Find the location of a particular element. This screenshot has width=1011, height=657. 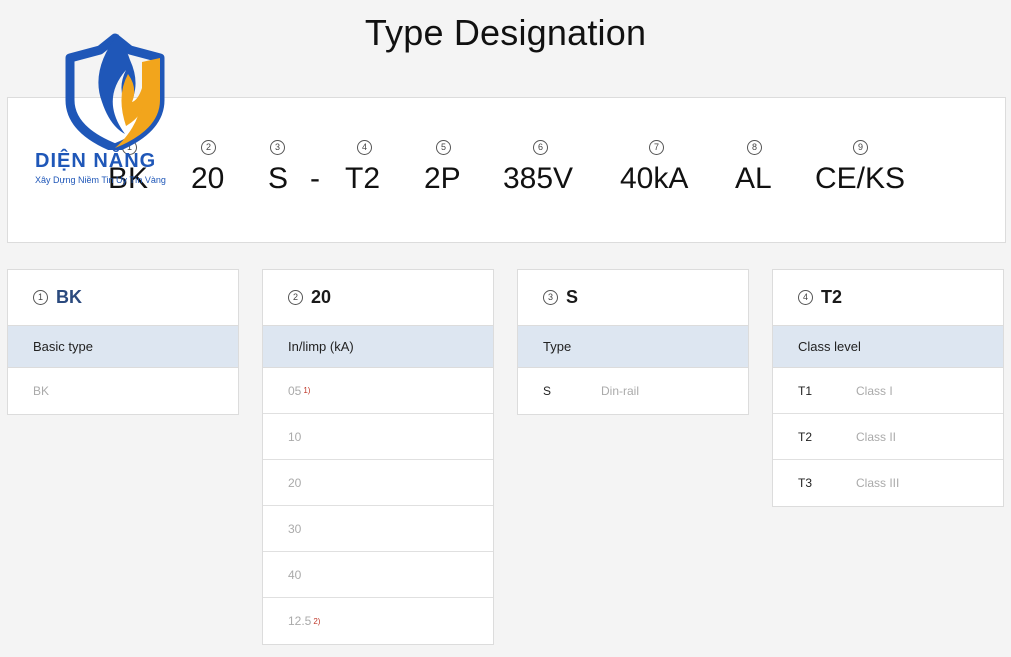

list-item: T1 Class I is located at coordinates (888, 391).